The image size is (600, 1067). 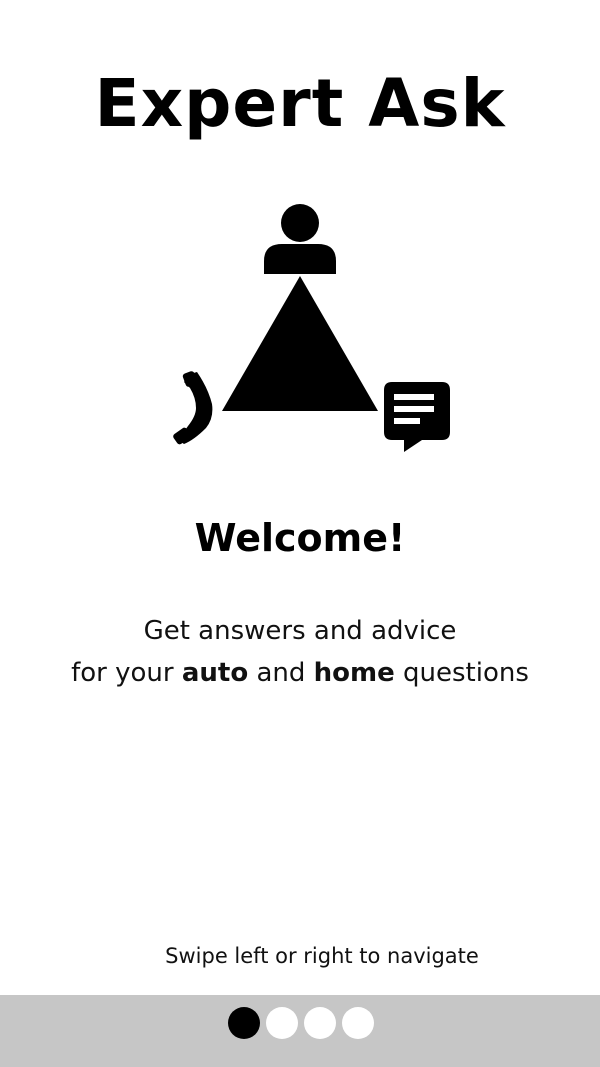 I want to click on welcome-heading: Welcome!, so click(x=300, y=538).